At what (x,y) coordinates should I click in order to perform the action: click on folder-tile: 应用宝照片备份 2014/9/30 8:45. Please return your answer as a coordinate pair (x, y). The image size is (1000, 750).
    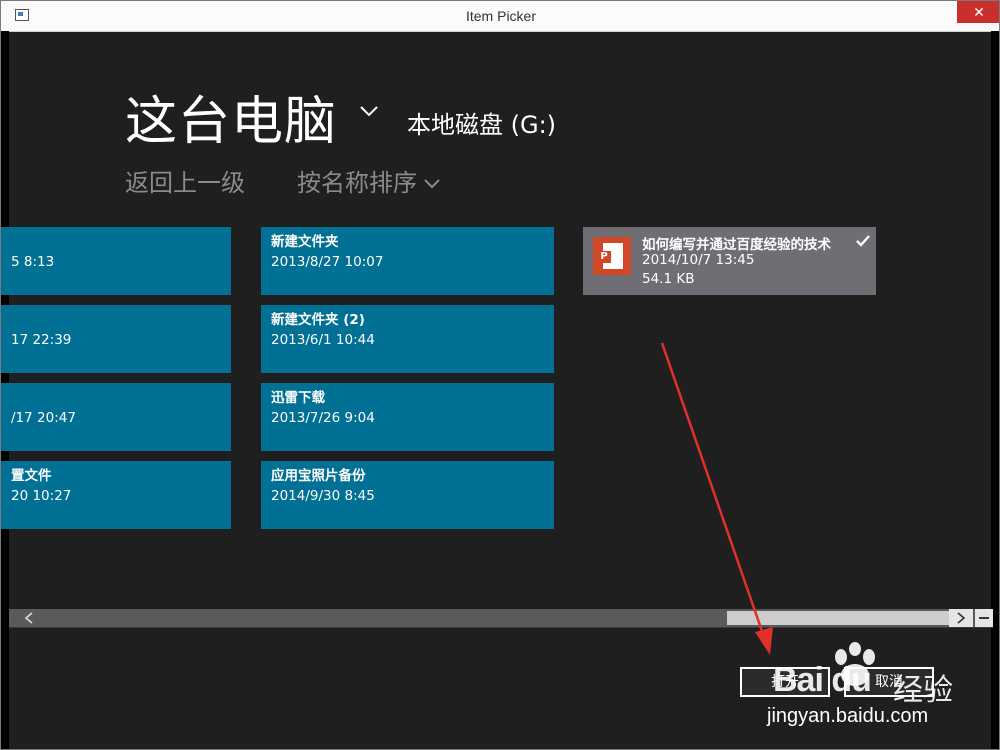
    Looking at the image, I should click on (407, 495).